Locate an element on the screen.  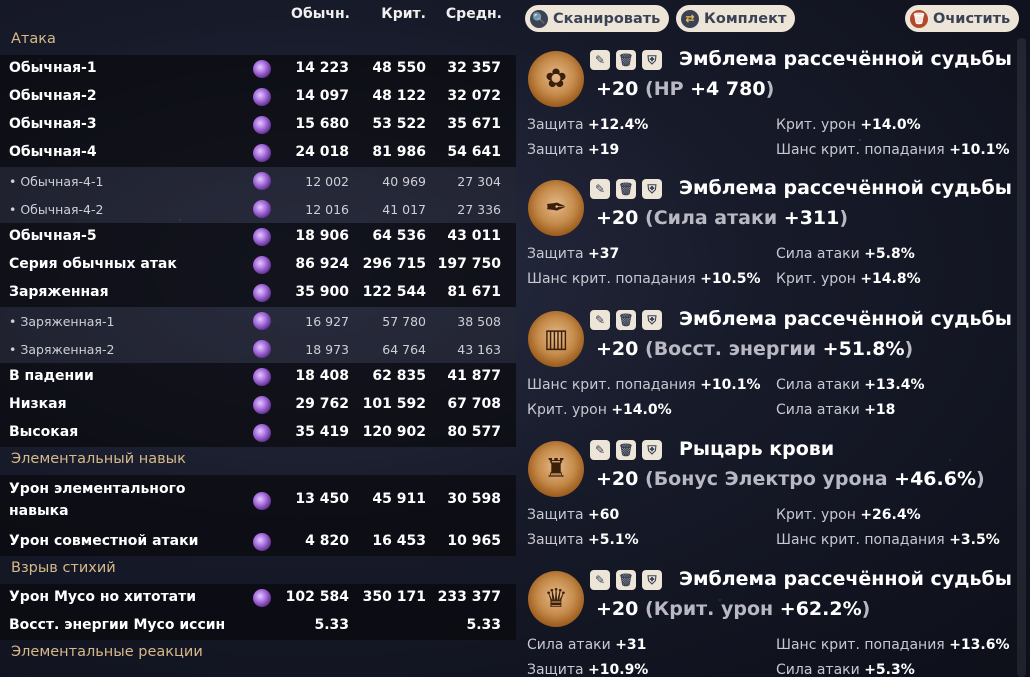
artifact-icon: ♛ is located at coordinates (556, 599).